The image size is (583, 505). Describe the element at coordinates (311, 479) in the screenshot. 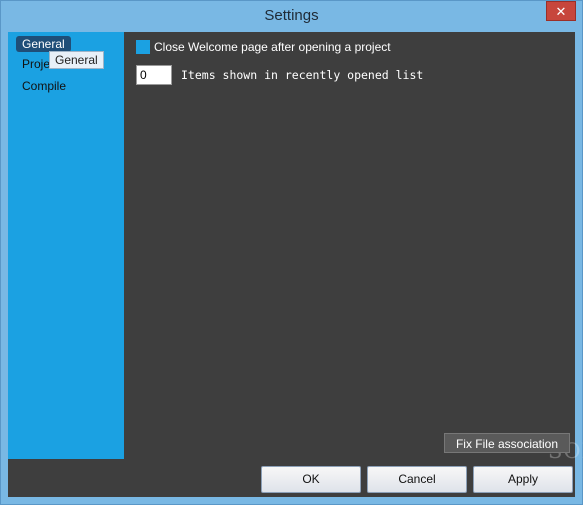

I see `ok-button: OK` at that location.